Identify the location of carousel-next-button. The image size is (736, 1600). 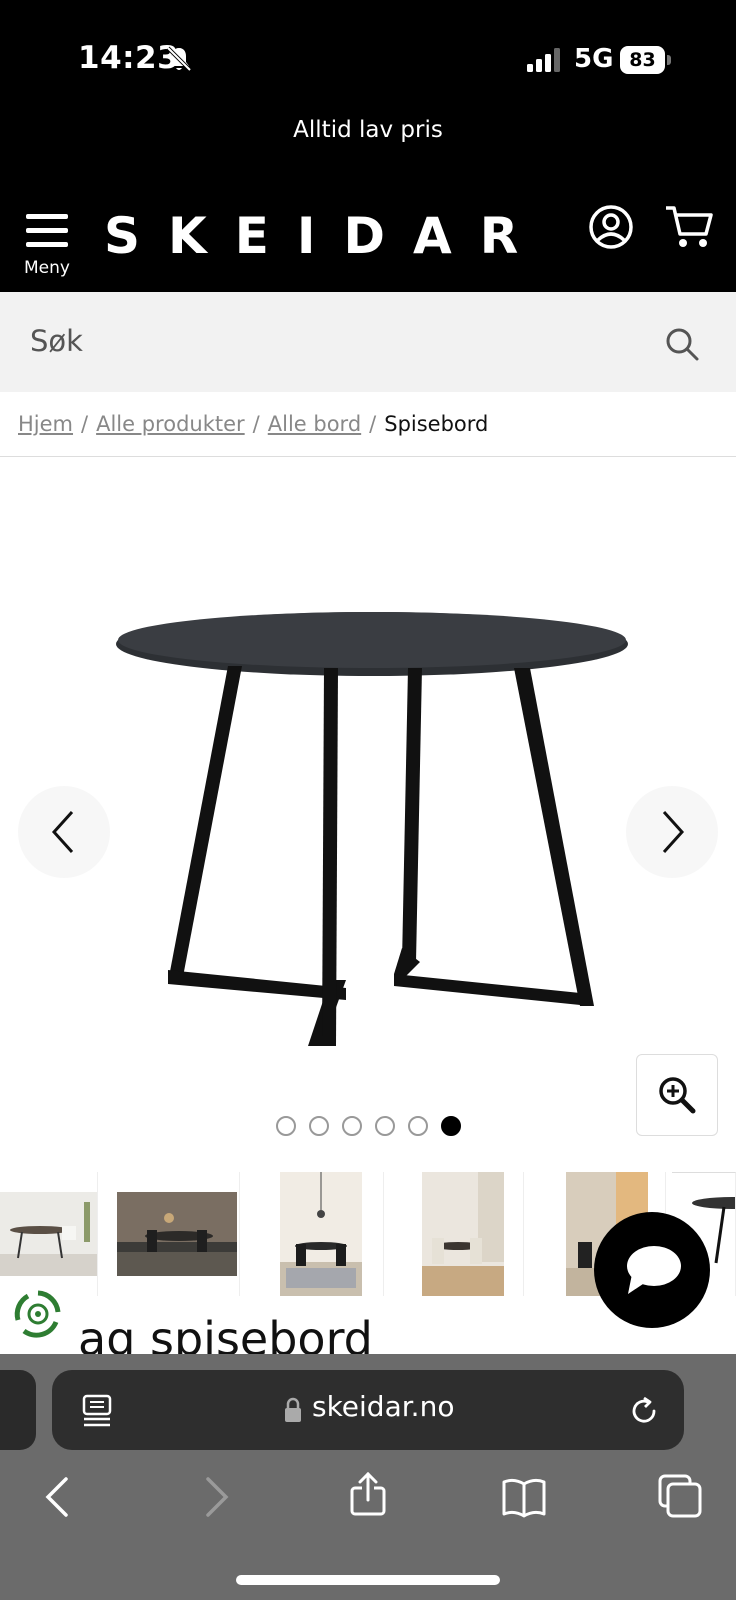
(672, 832).